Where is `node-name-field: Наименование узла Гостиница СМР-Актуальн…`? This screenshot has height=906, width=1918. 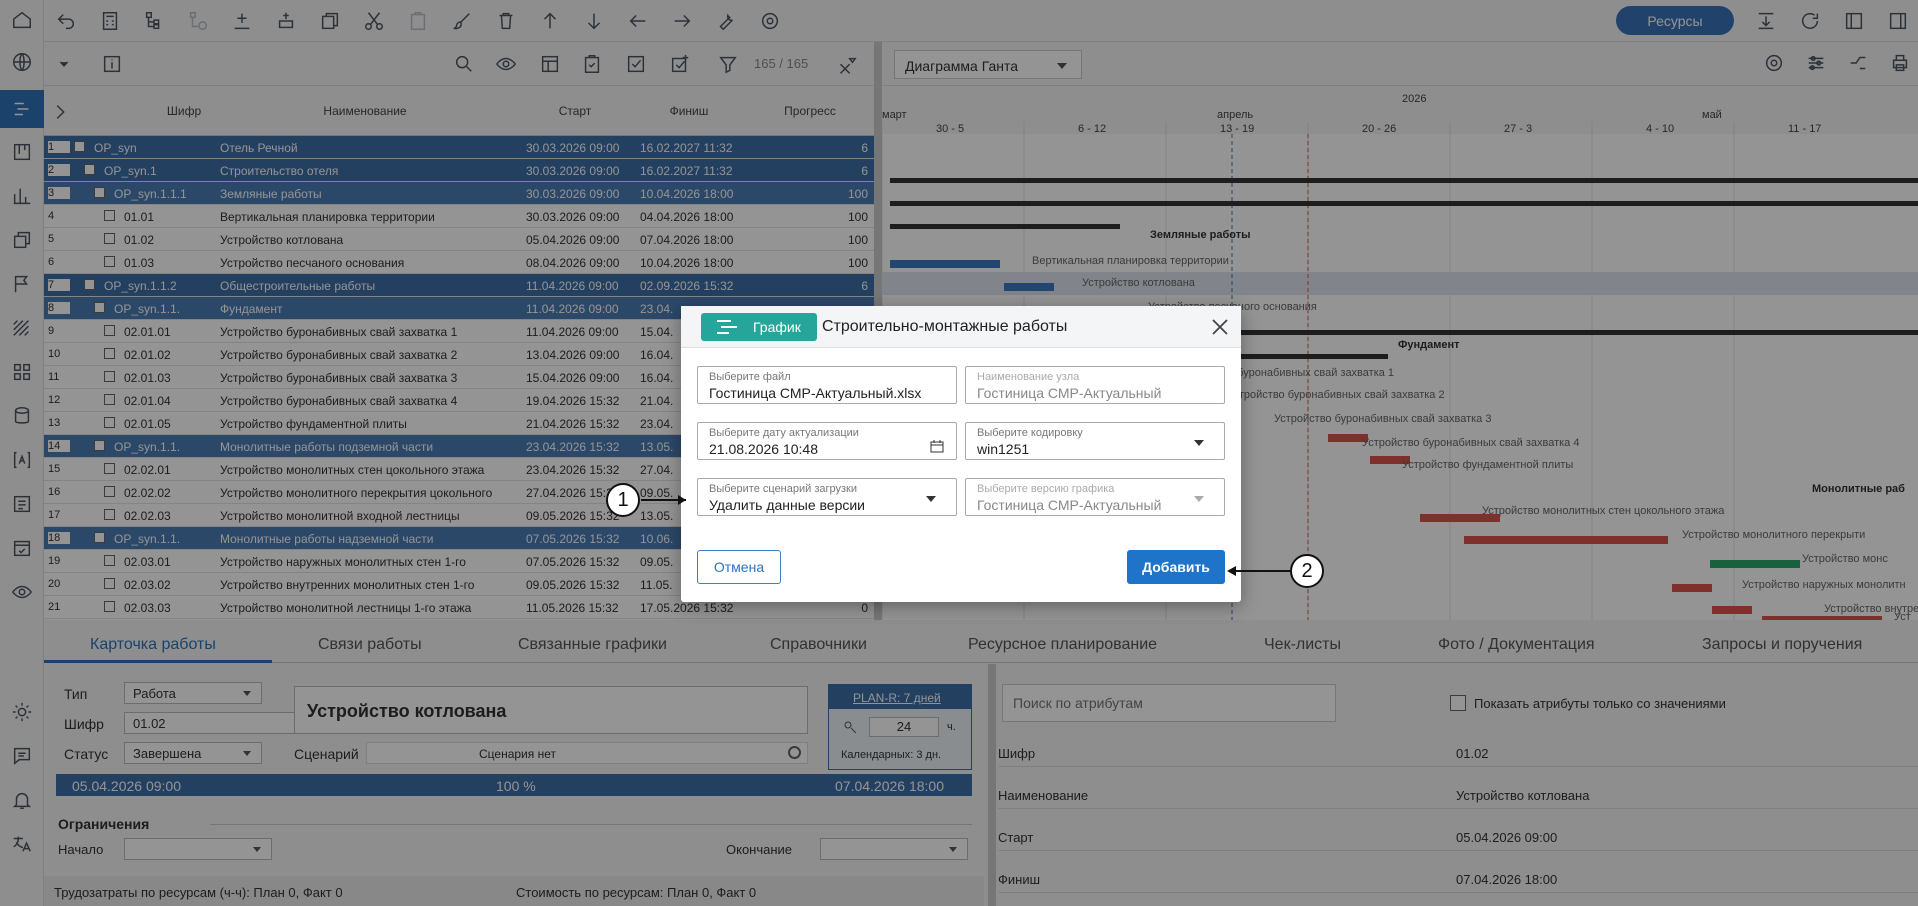
node-name-field: Наименование узла Гостиница СМР-Актуальн… is located at coordinates (1095, 385).